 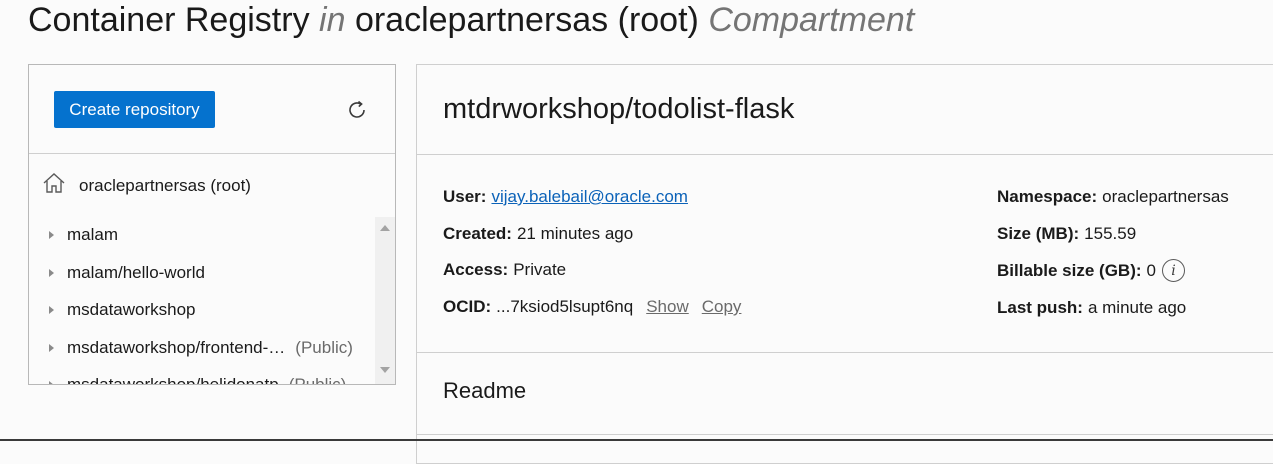 What do you see at coordinates (385, 228) in the screenshot?
I see `scroll-up-icon` at bounding box center [385, 228].